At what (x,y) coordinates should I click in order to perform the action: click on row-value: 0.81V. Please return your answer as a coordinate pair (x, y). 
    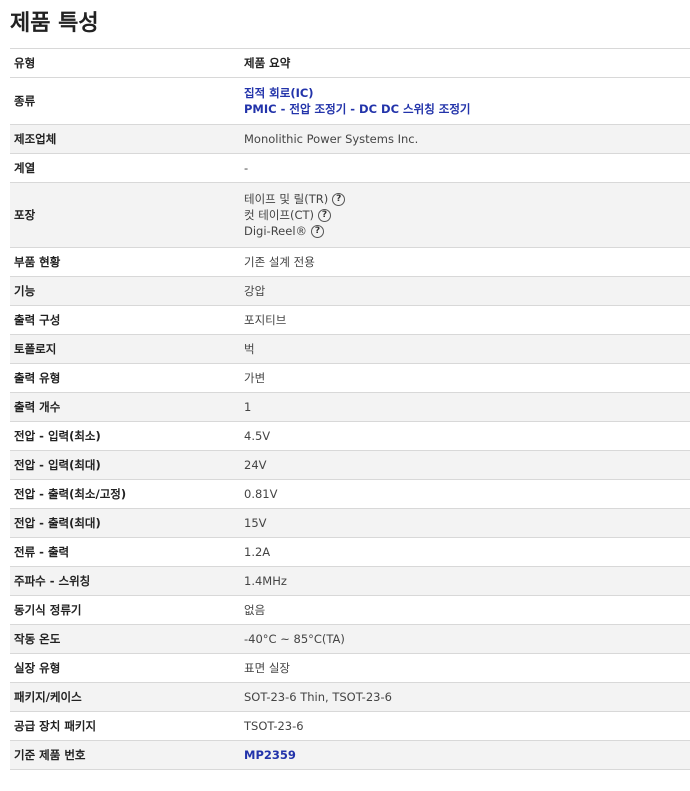
    Looking at the image, I should click on (464, 494).